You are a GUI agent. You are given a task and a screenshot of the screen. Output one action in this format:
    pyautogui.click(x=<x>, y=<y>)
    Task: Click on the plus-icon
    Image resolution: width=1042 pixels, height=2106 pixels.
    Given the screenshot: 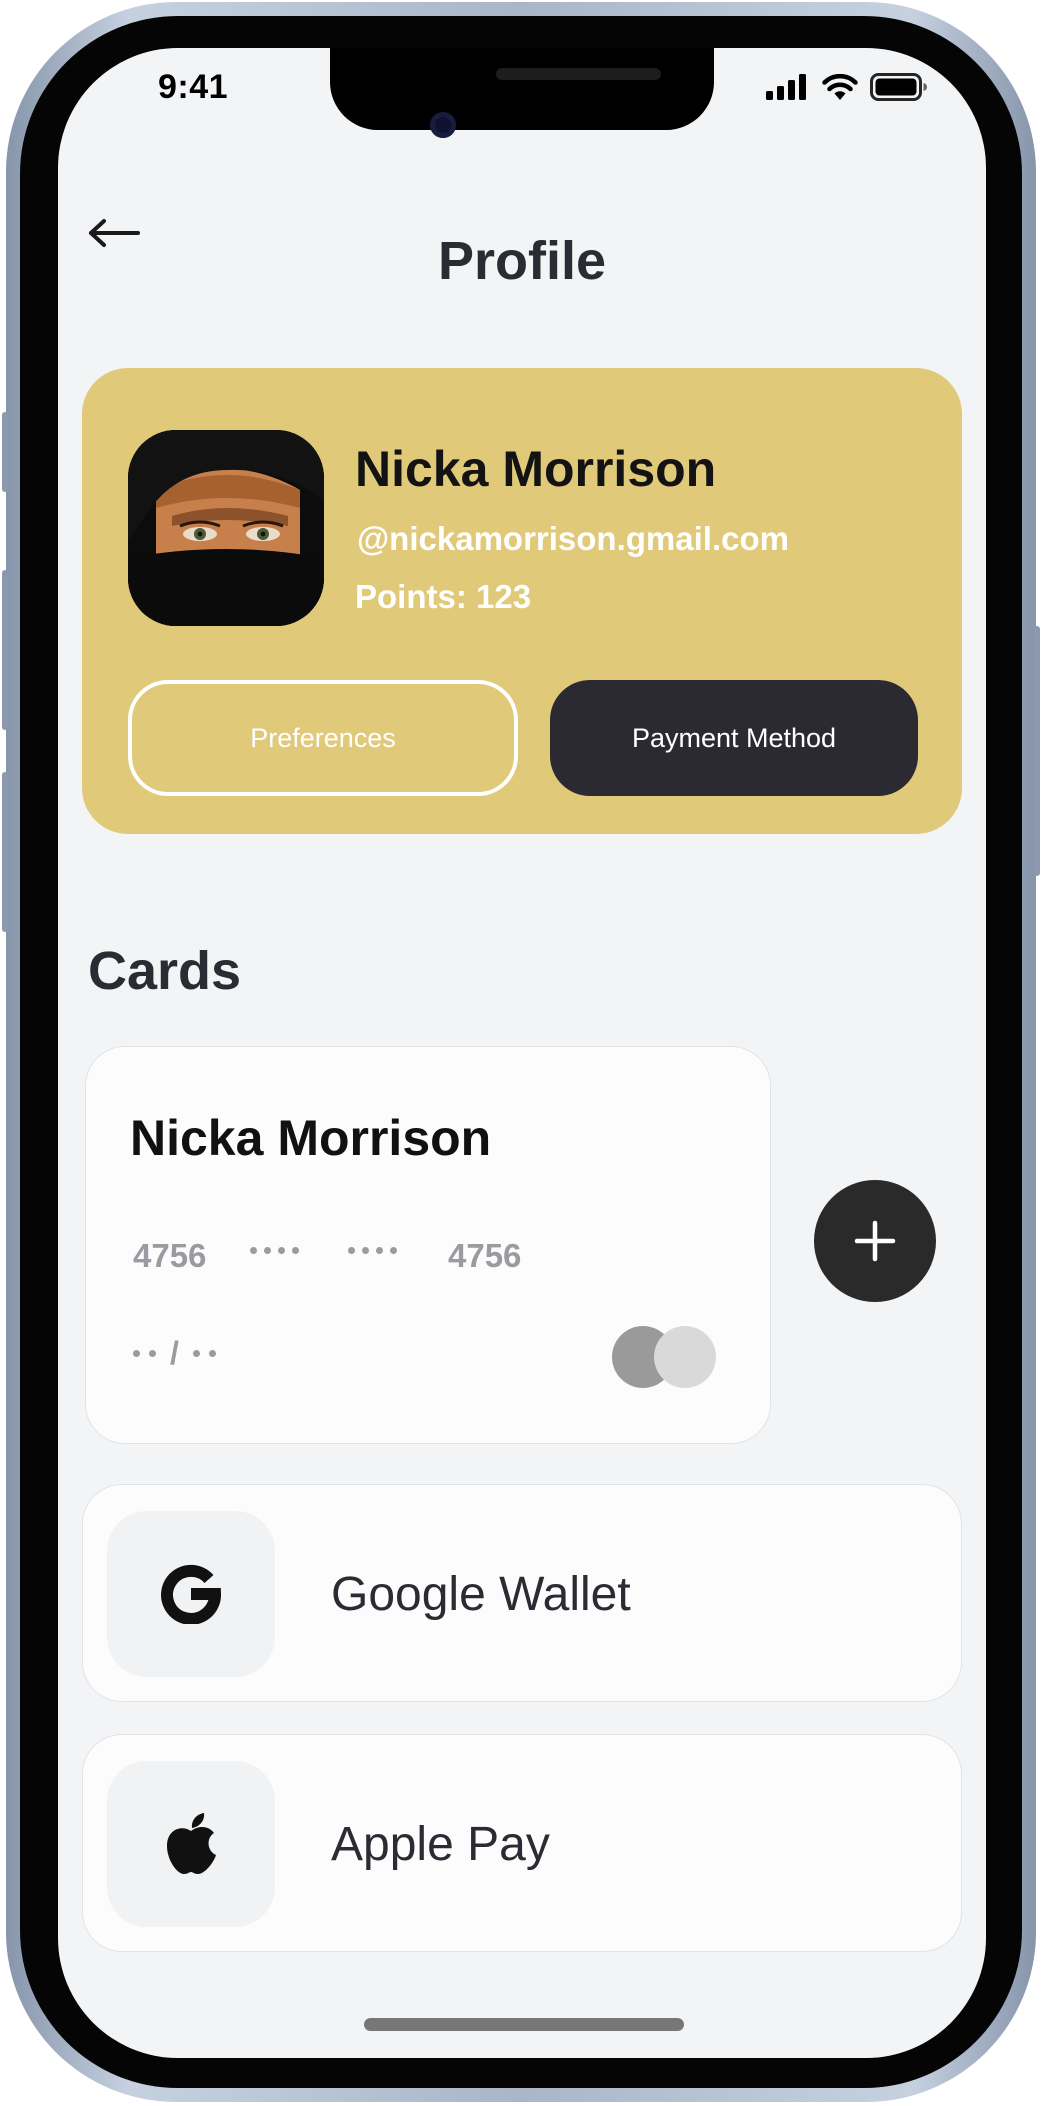 What is the action you would take?
    pyautogui.click(x=875, y=1241)
    